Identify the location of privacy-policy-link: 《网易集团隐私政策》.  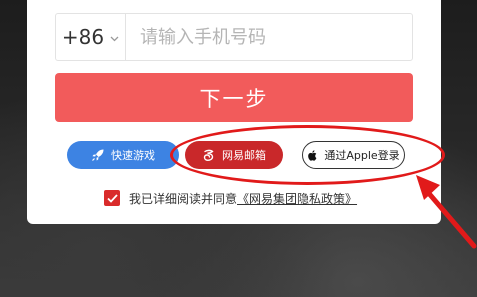
(297, 199).